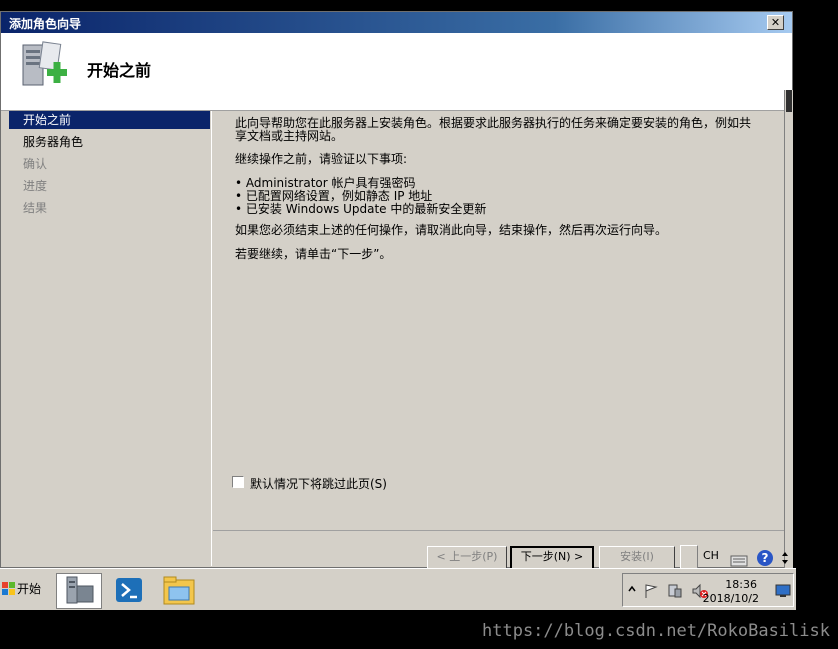  Describe the element at coordinates (398, 589) in the screenshot. I see `taskbar: 开始 18:36 2018/10/2` at that location.